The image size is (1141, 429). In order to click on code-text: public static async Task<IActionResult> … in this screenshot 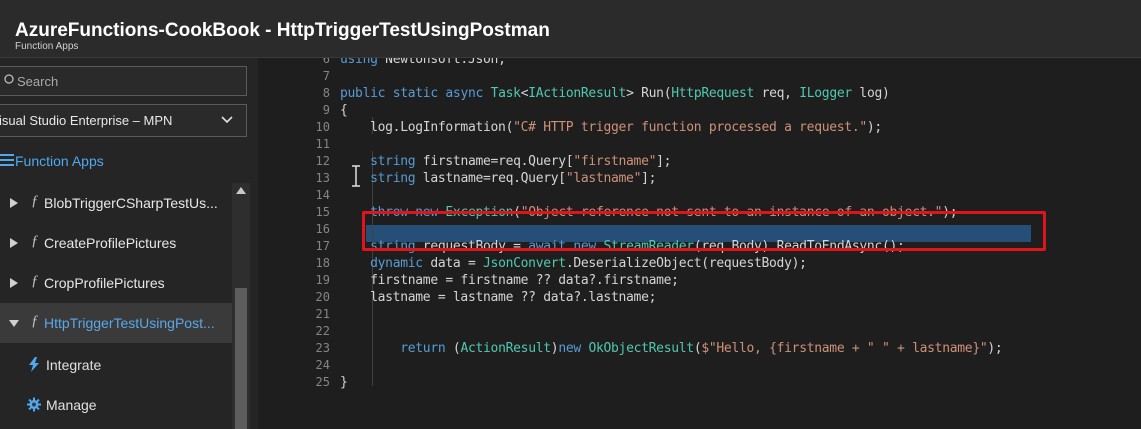, I will do `click(615, 93)`.